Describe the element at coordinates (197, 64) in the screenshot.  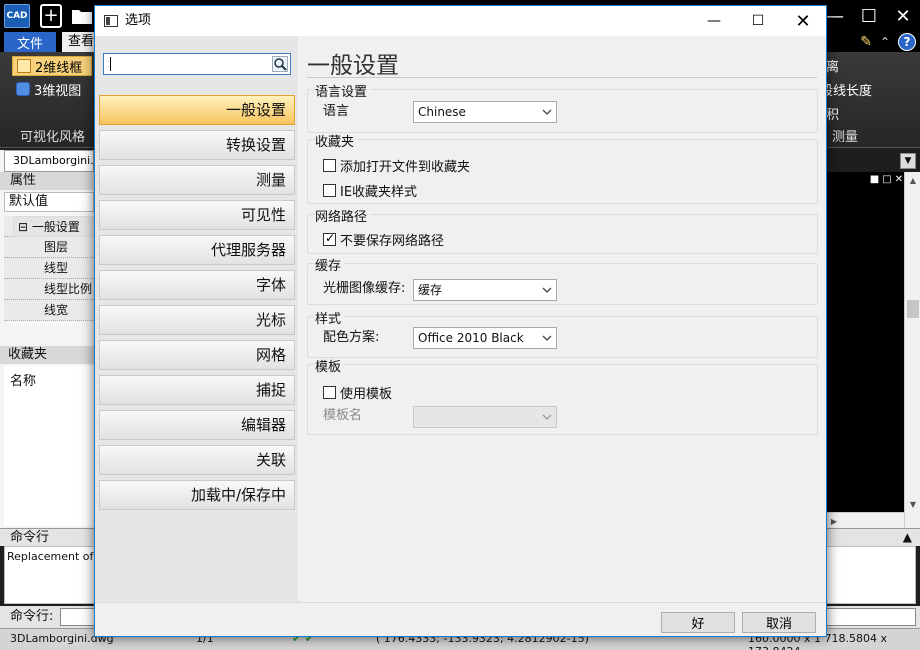
I see `options-search-input` at that location.